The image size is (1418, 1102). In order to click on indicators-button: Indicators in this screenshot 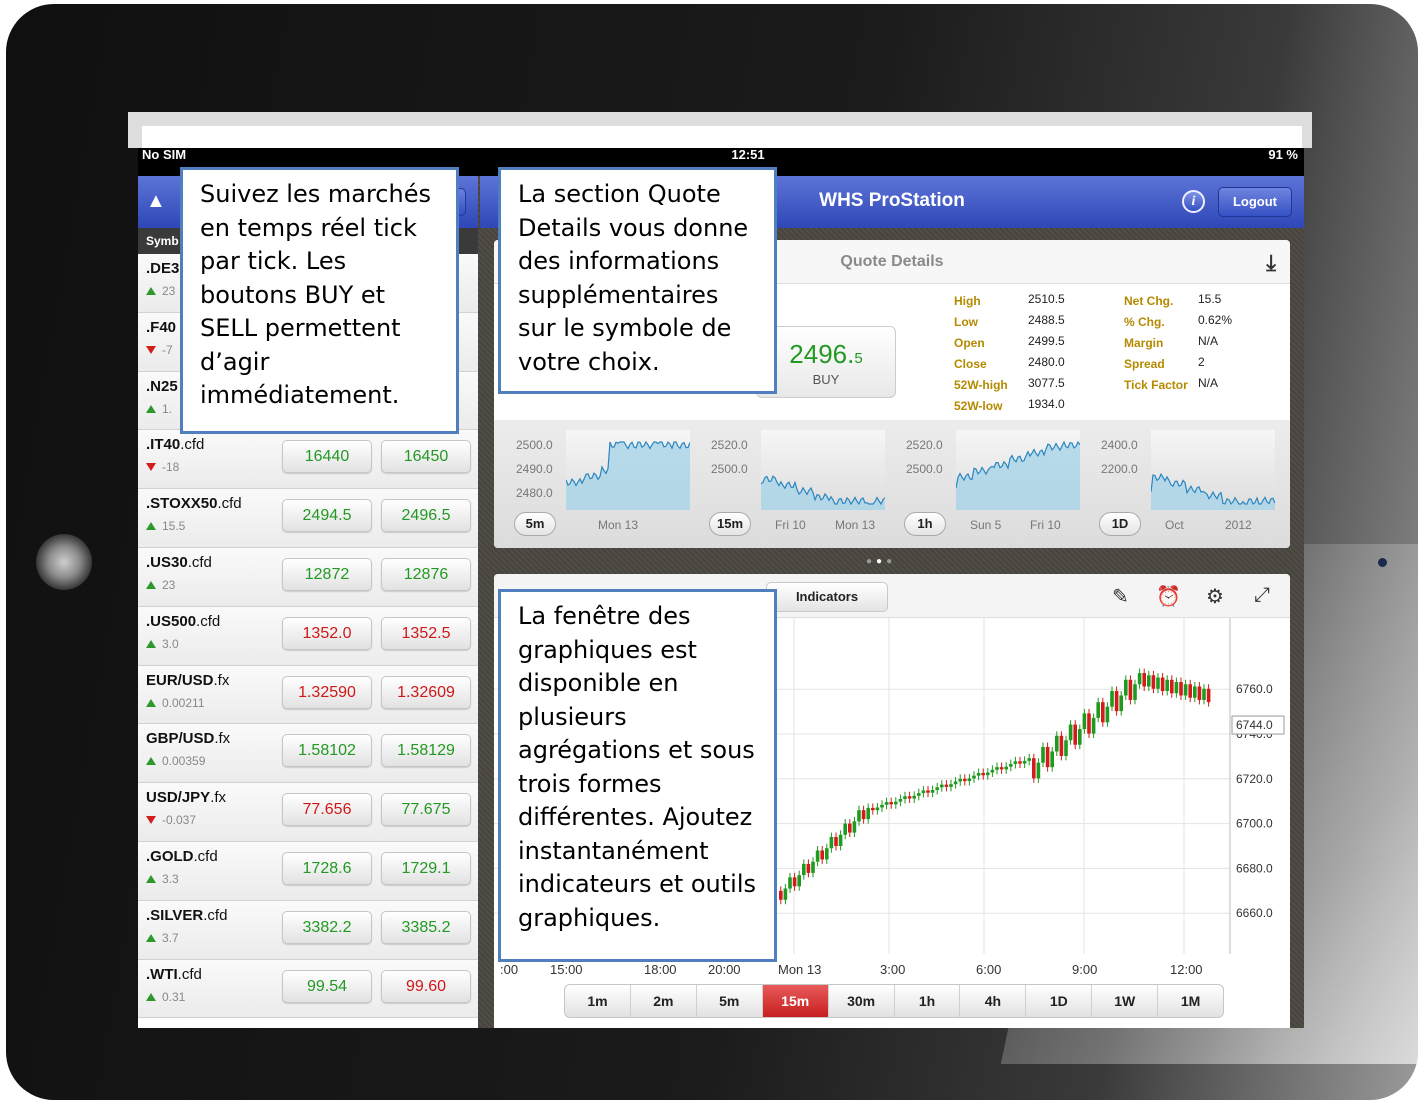, I will do `click(827, 597)`.